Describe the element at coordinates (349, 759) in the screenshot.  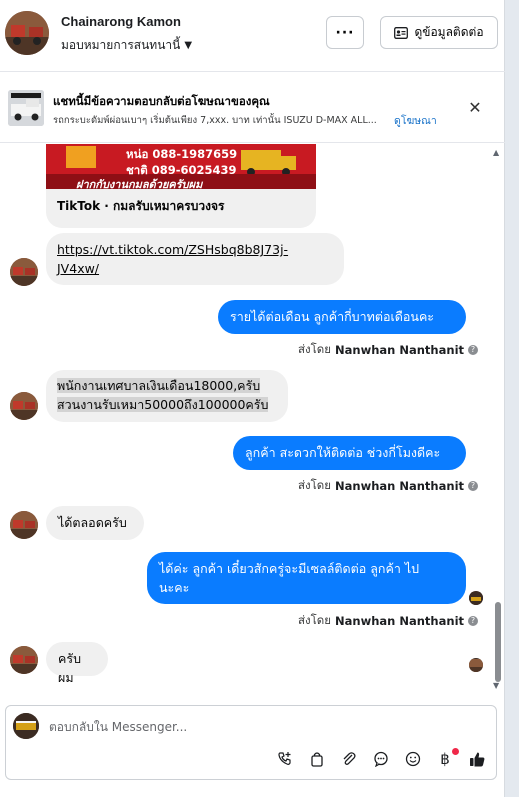
I see `paperclip-icon` at that location.